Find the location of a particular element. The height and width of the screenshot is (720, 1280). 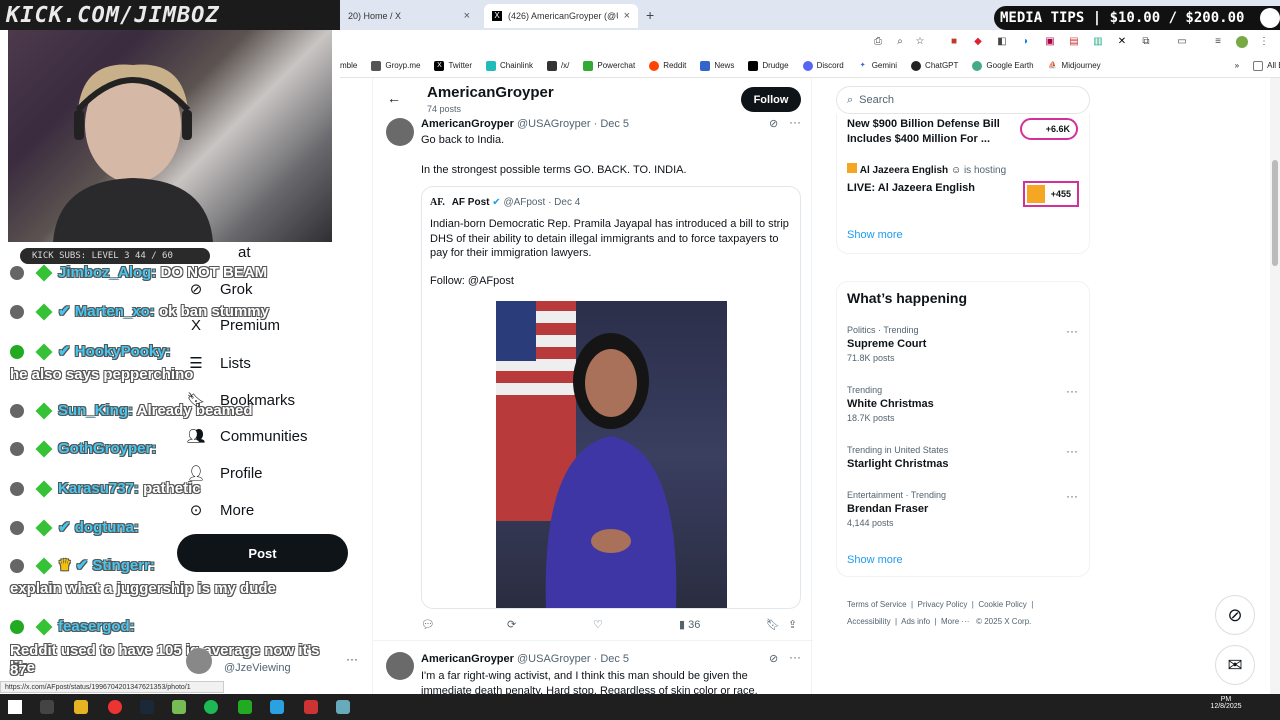

tweet-date: · Dec 5 is located at coordinates (611, 124).